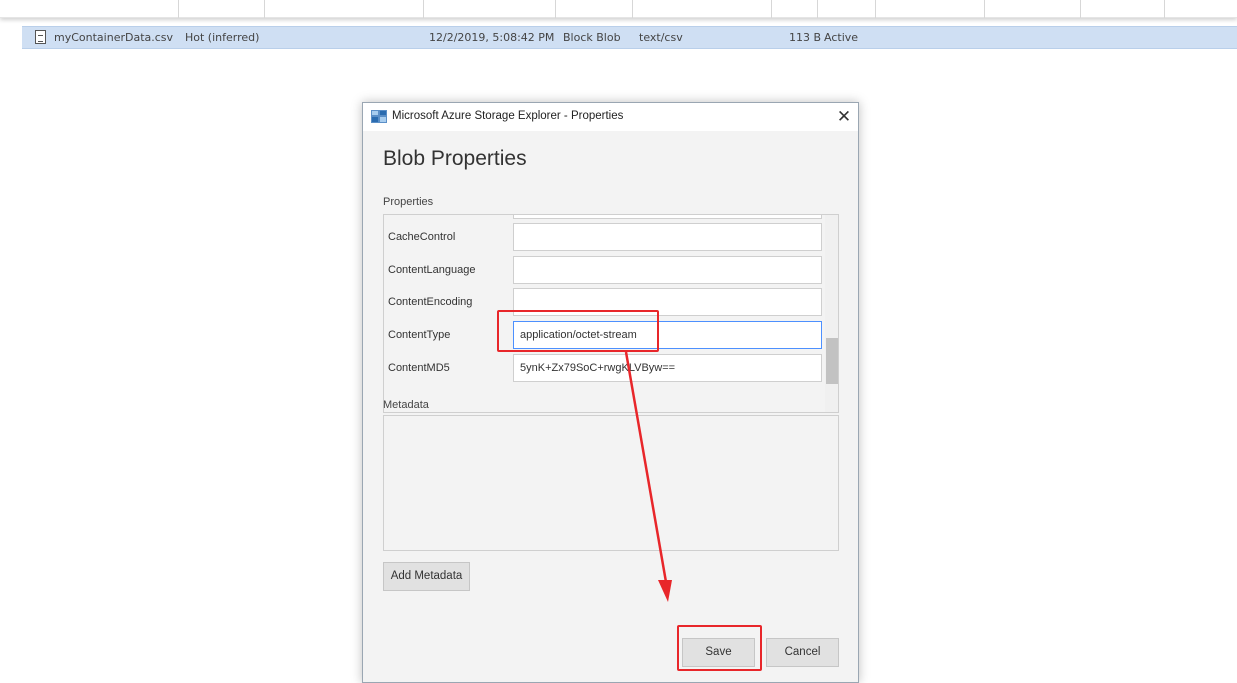 This screenshot has height=683, width=1237. I want to click on page-title: Blob Properties, so click(455, 158).